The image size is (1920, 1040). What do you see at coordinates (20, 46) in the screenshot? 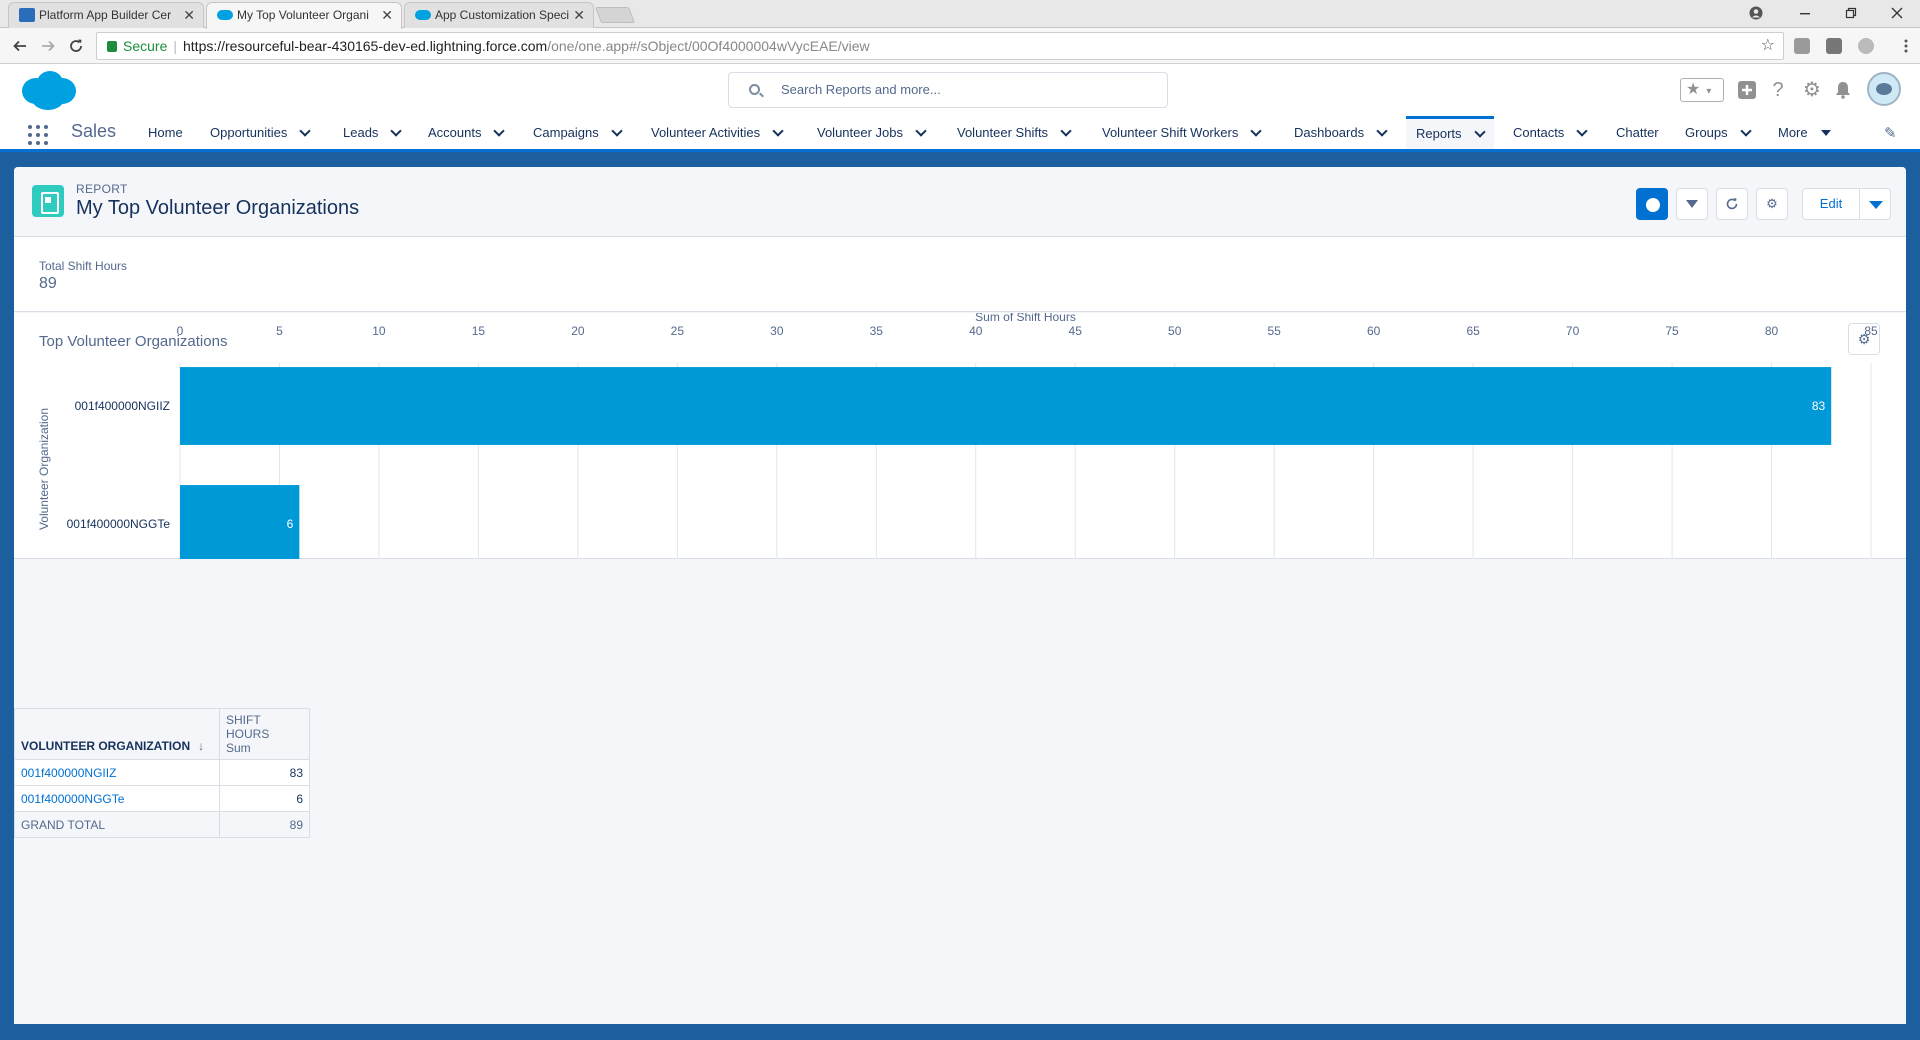
I see `back-icon` at bounding box center [20, 46].